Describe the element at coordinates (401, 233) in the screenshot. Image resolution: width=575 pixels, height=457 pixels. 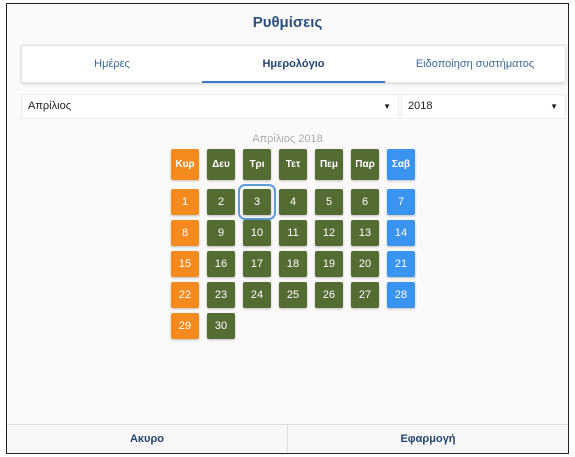
I see `calendar-day: 14` at that location.